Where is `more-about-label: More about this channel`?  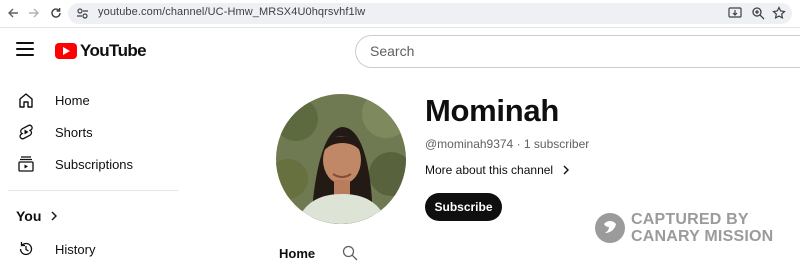
more-about-label: More about this channel is located at coordinates (489, 170).